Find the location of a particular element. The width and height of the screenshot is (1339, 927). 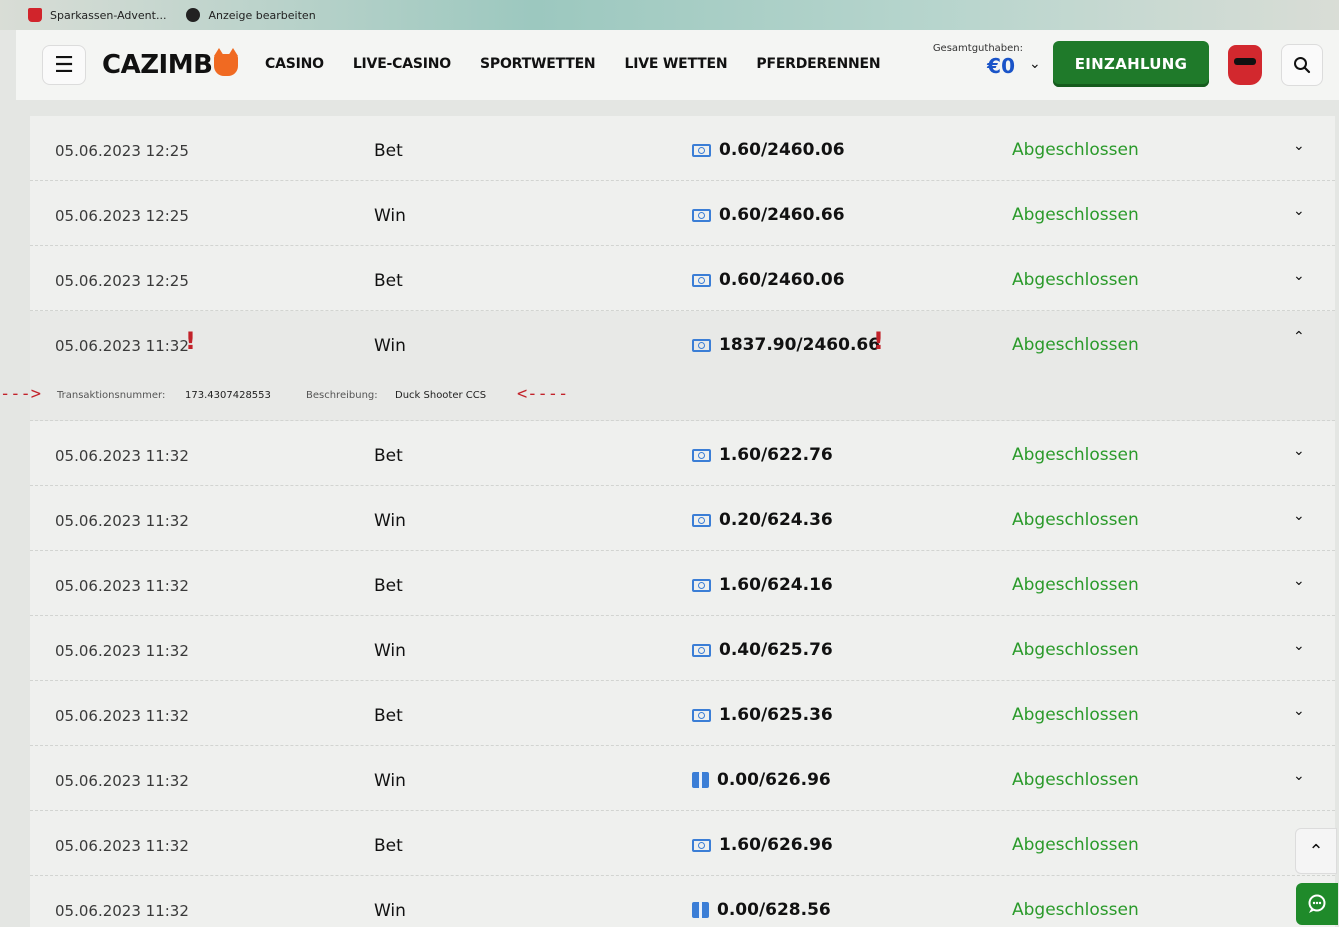

nav-casino: CASINO is located at coordinates (294, 64).